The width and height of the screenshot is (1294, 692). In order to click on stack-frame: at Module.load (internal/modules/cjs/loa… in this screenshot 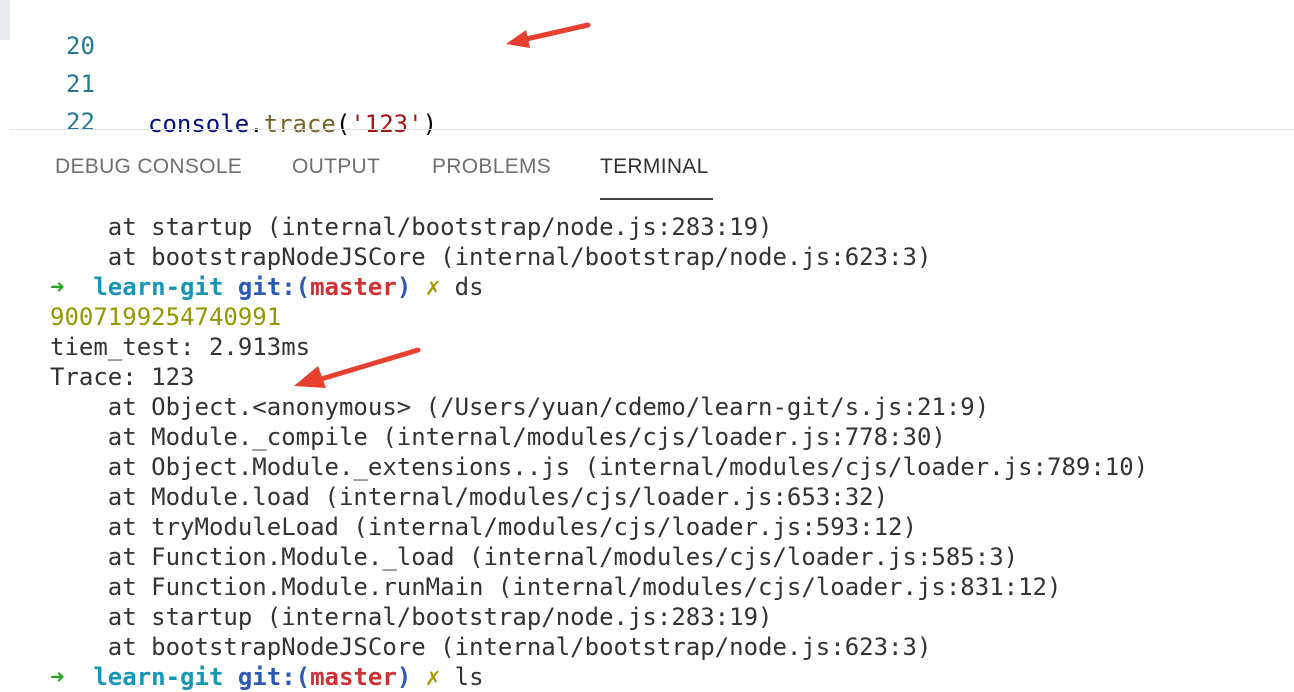, I will do `click(469, 497)`.